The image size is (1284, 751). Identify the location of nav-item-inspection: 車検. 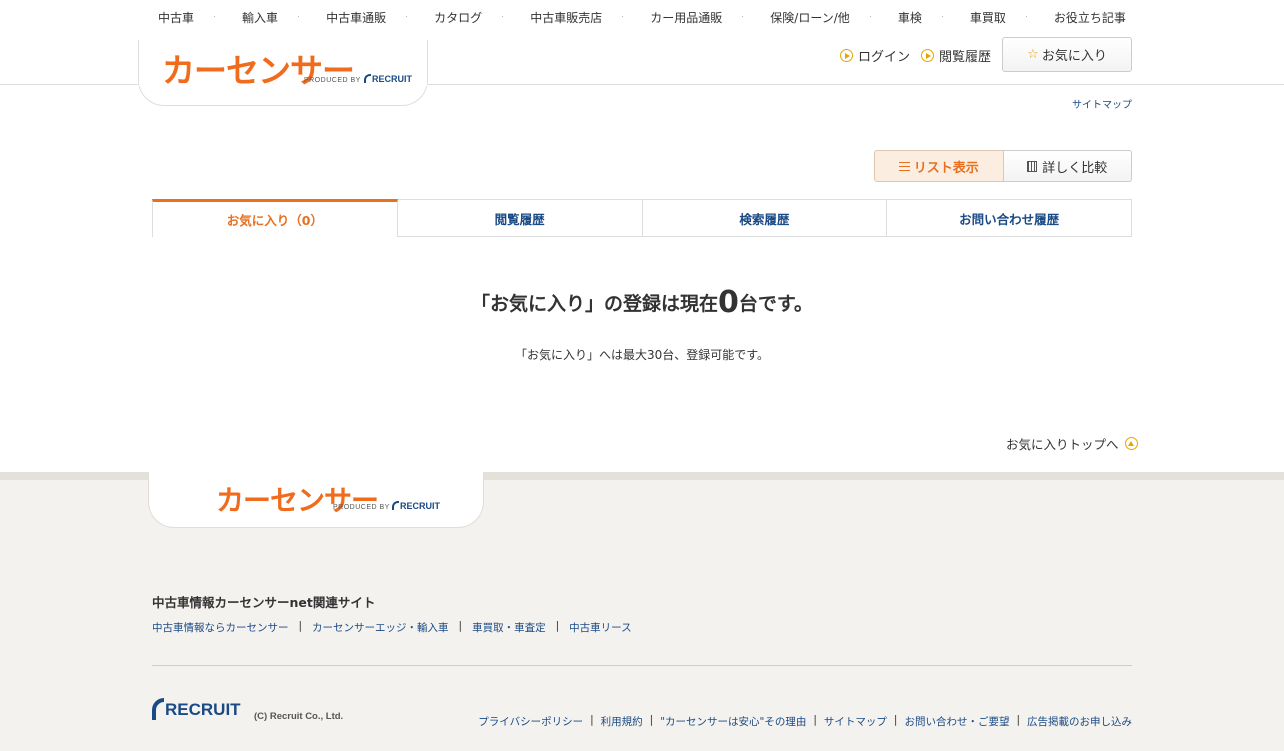
(898, 17).